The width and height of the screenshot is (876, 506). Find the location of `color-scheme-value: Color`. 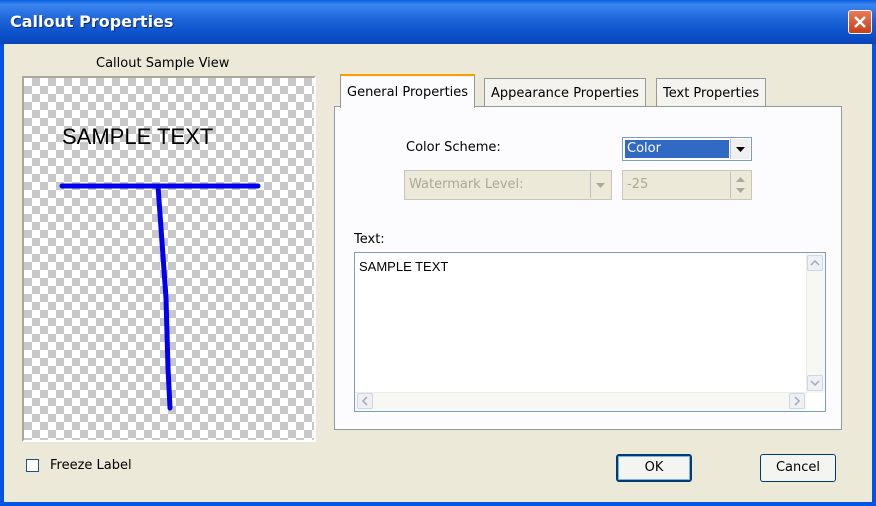

color-scheme-value: Color is located at coordinates (677, 149).